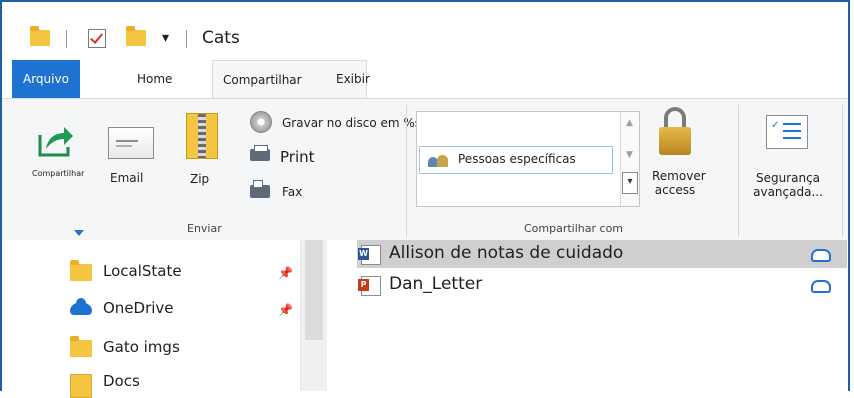 This screenshot has height=398, width=854. What do you see at coordinates (58, 173) in the screenshot?
I see `share-label: Compartilhar` at bounding box center [58, 173].